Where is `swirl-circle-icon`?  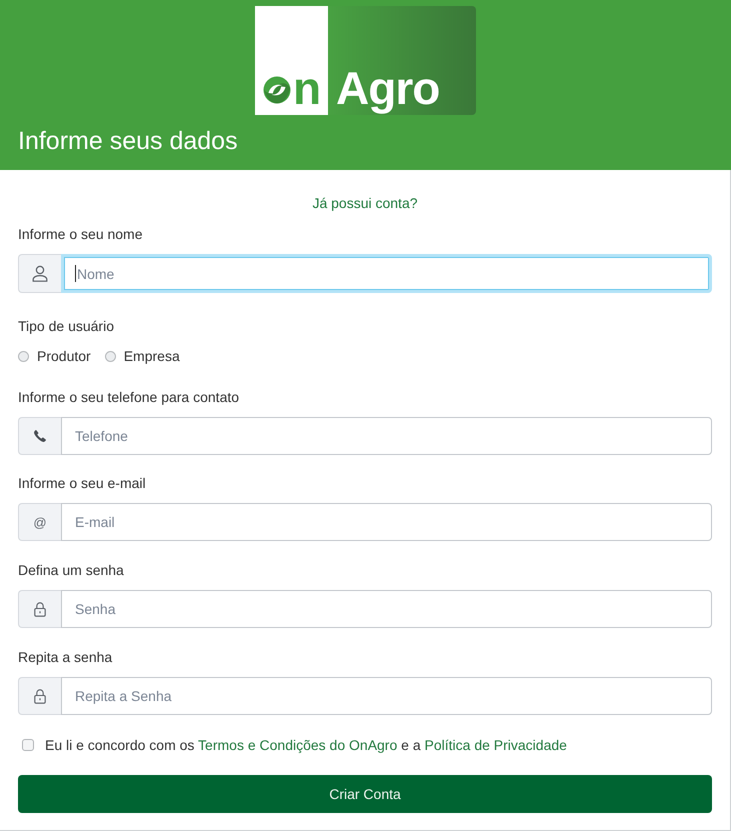 swirl-circle-icon is located at coordinates (276, 90).